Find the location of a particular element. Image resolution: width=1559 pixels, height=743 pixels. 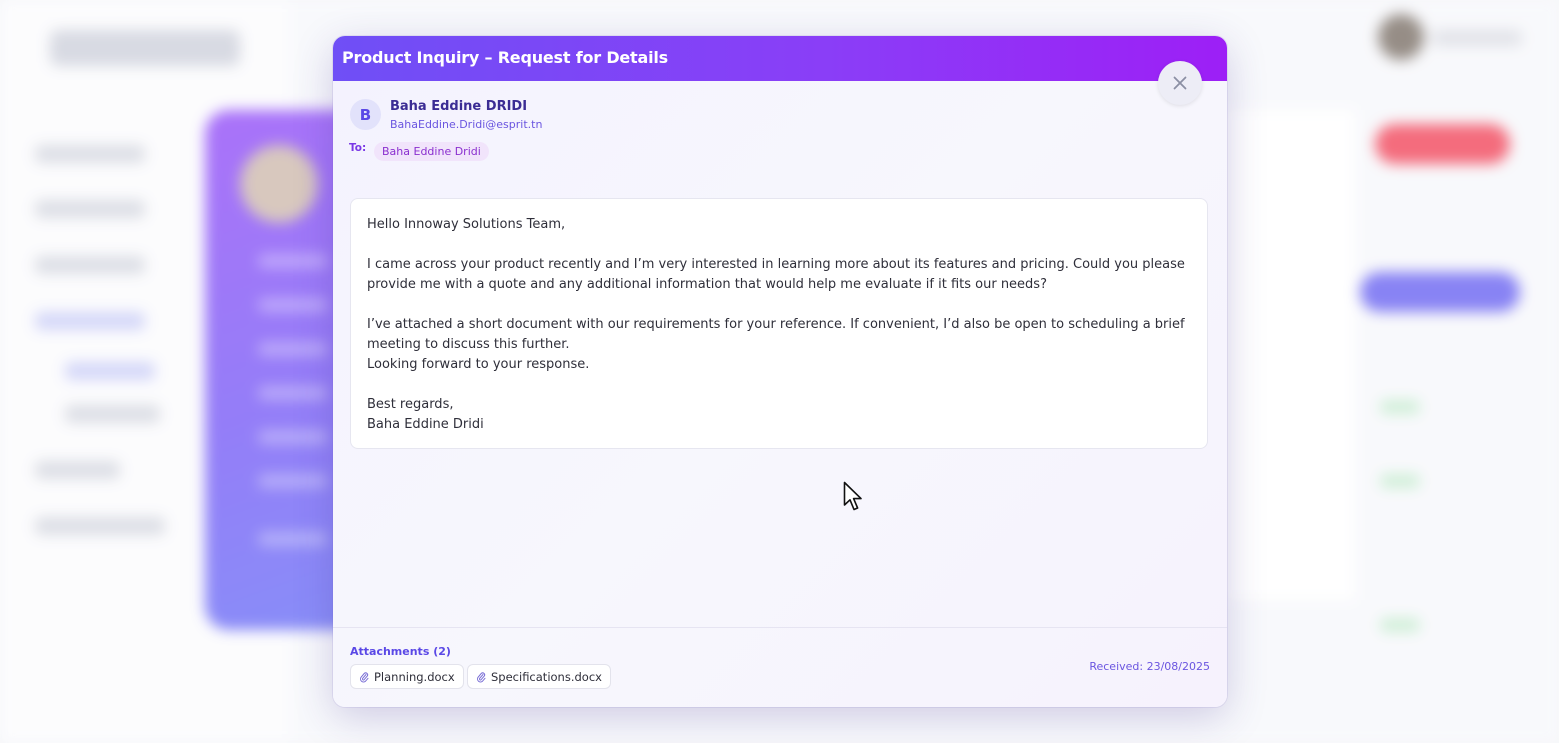

attachments-label: Attachments (2) is located at coordinates (400, 651).